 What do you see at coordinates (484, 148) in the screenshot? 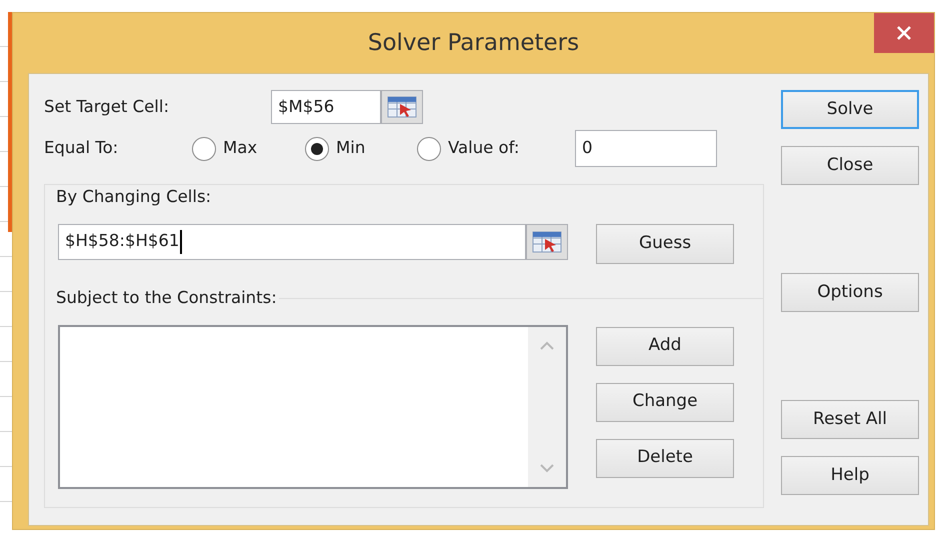
I see `radio-label: Value of:` at bounding box center [484, 148].